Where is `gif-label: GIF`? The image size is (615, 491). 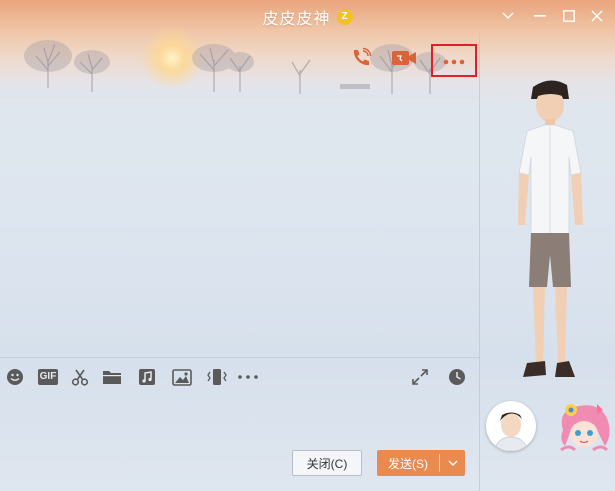 gif-label: GIF is located at coordinates (48, 377).